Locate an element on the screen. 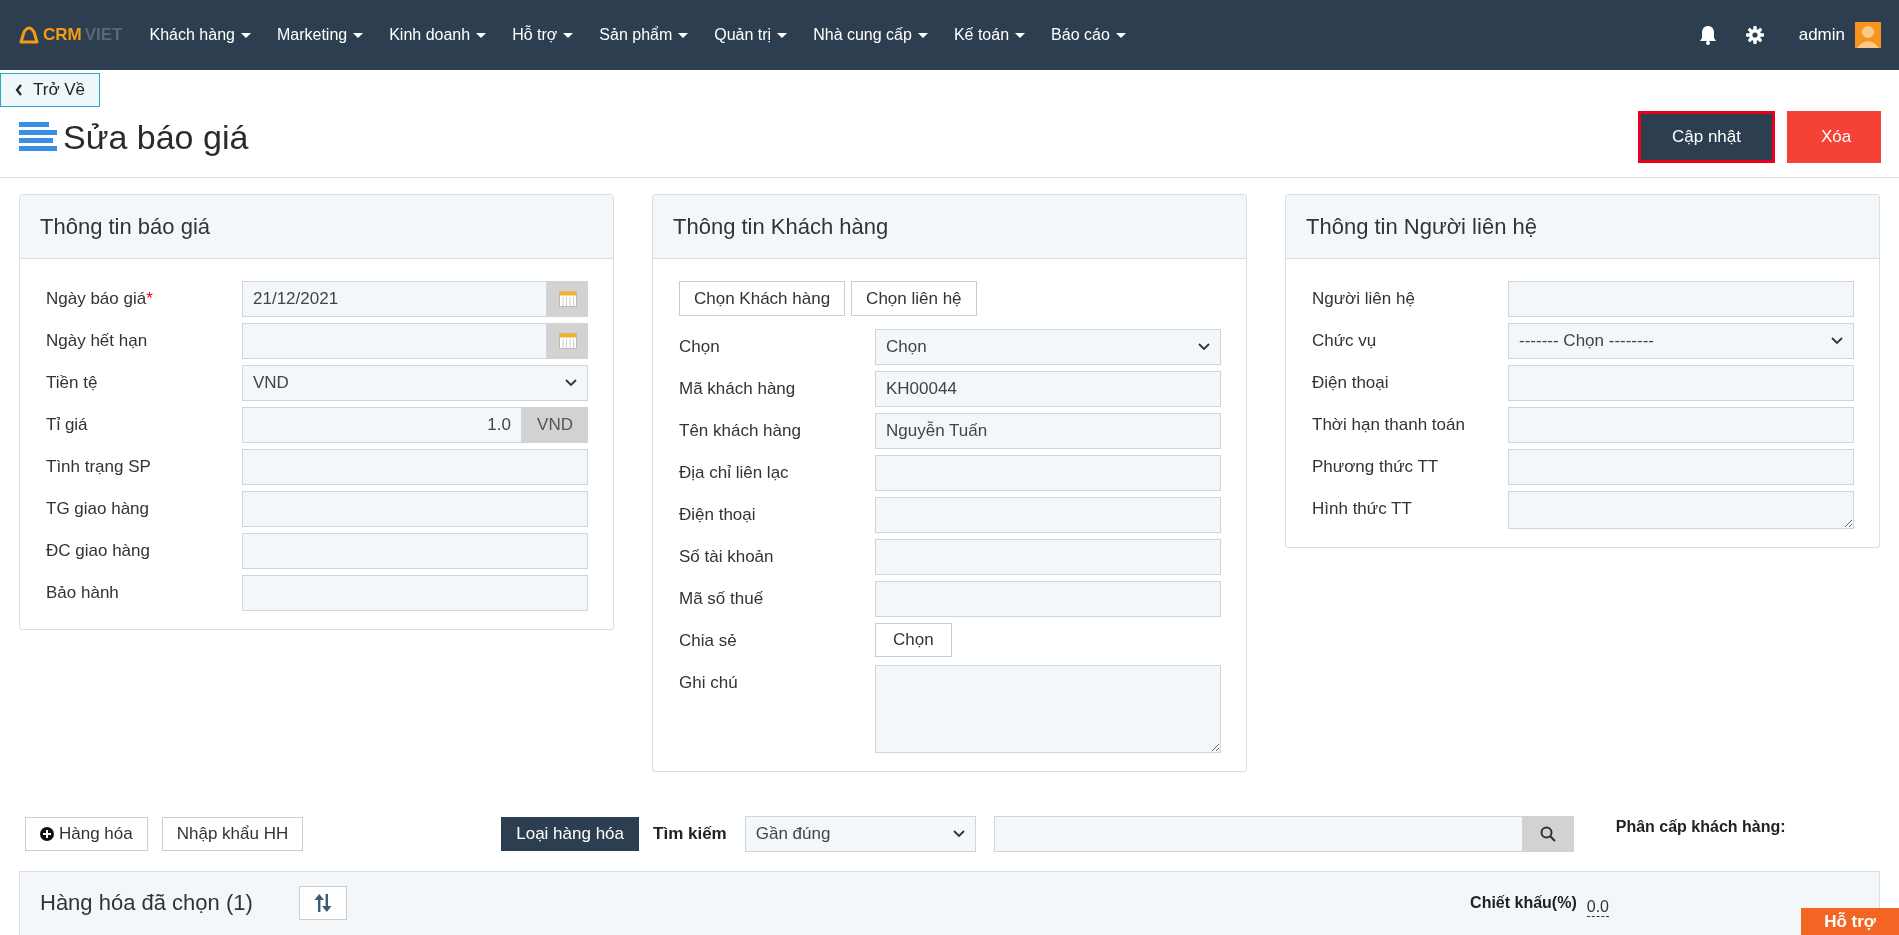  import-goods-button: Nhập khẩu HH is located at coordinates (232, 834).